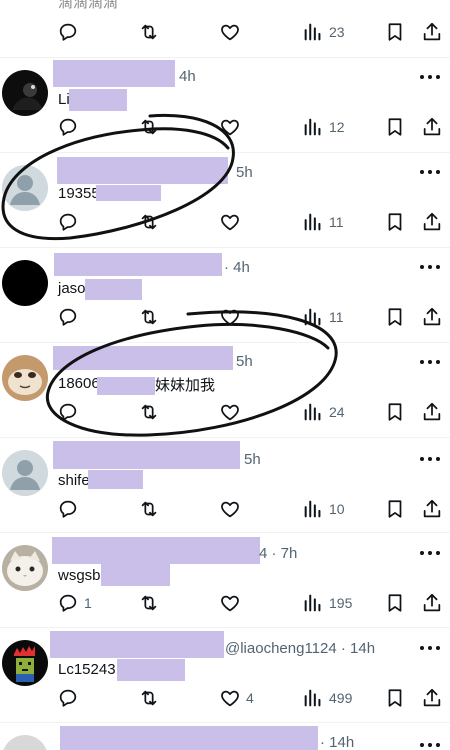 The image size is (450, 750). Describe the element at coordinates (225, 105) in the screenshot. I see `tweet: 4h Li 12` at that location.